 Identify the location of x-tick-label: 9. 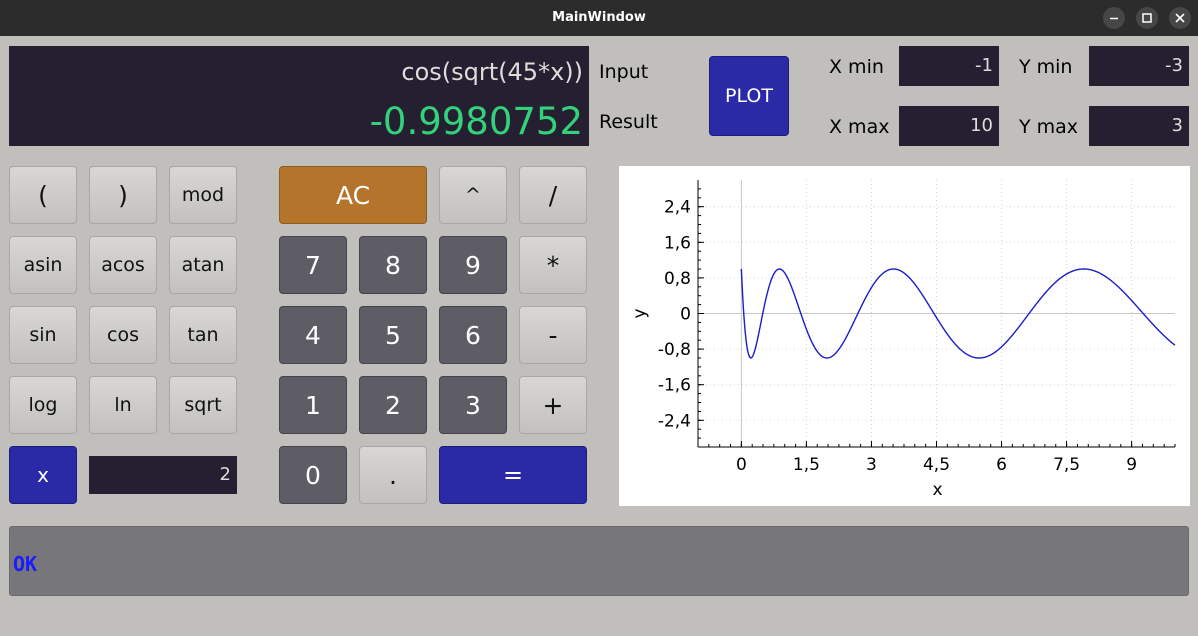
(1131, 465).